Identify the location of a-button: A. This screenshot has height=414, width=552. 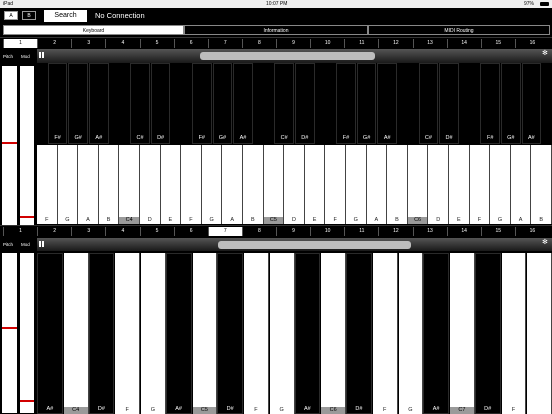
(11, 15).